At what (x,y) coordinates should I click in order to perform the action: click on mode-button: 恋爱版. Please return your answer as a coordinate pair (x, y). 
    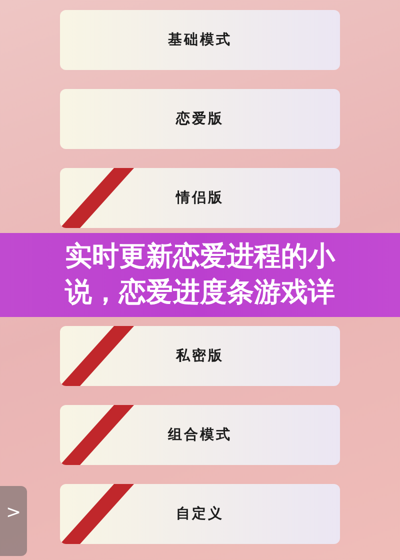
    Looking at the image, I should click on (200, 119).